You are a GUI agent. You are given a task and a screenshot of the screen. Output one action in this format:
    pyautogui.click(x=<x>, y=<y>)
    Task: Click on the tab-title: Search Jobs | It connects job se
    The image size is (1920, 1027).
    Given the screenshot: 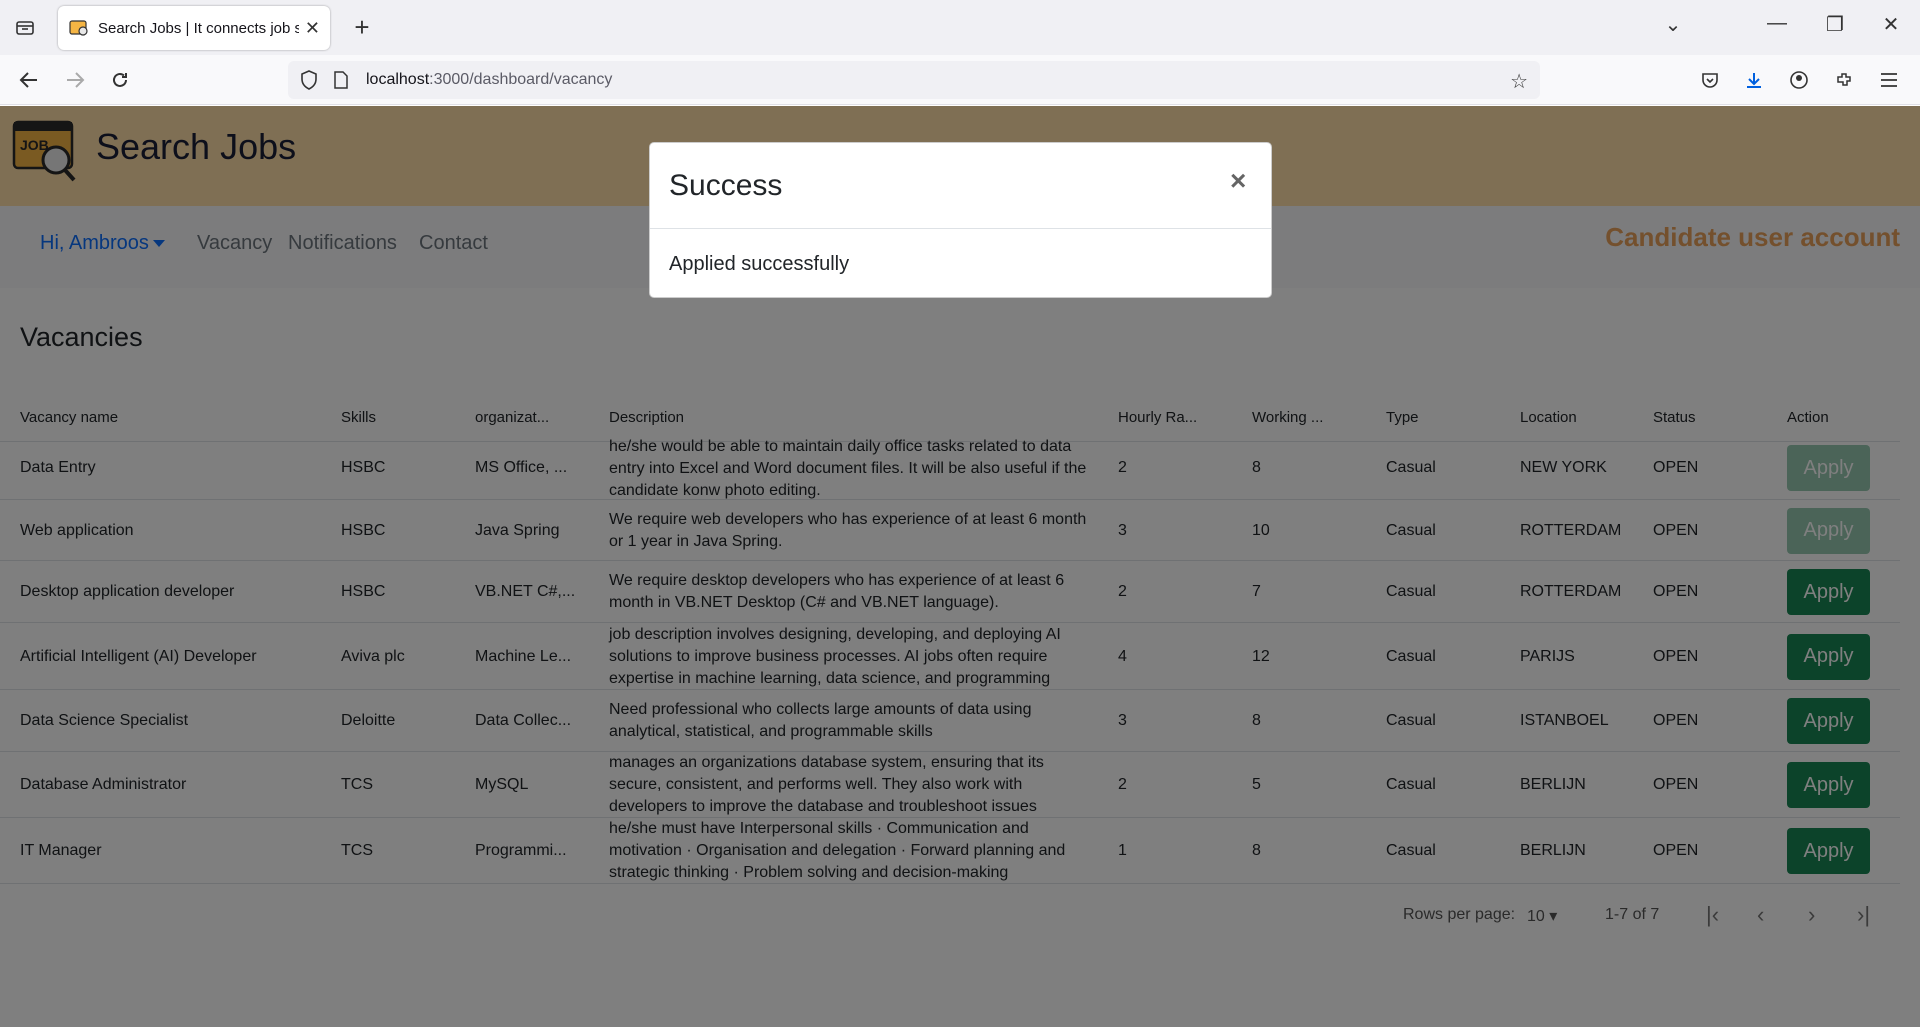 What is the action you would take?
    pyautogui.click(x=198, y=28)
    